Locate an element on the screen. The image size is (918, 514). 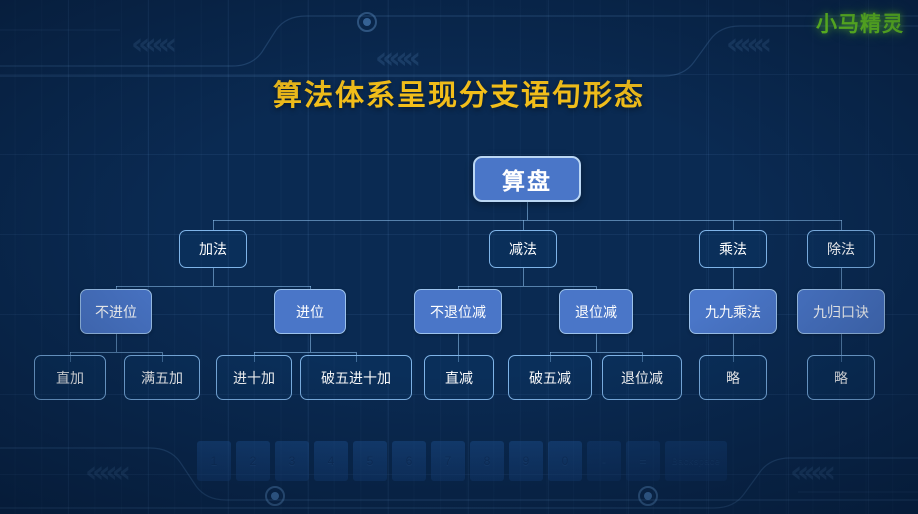
tree-node-root: 算盘 is located at coordinates (527, 179).